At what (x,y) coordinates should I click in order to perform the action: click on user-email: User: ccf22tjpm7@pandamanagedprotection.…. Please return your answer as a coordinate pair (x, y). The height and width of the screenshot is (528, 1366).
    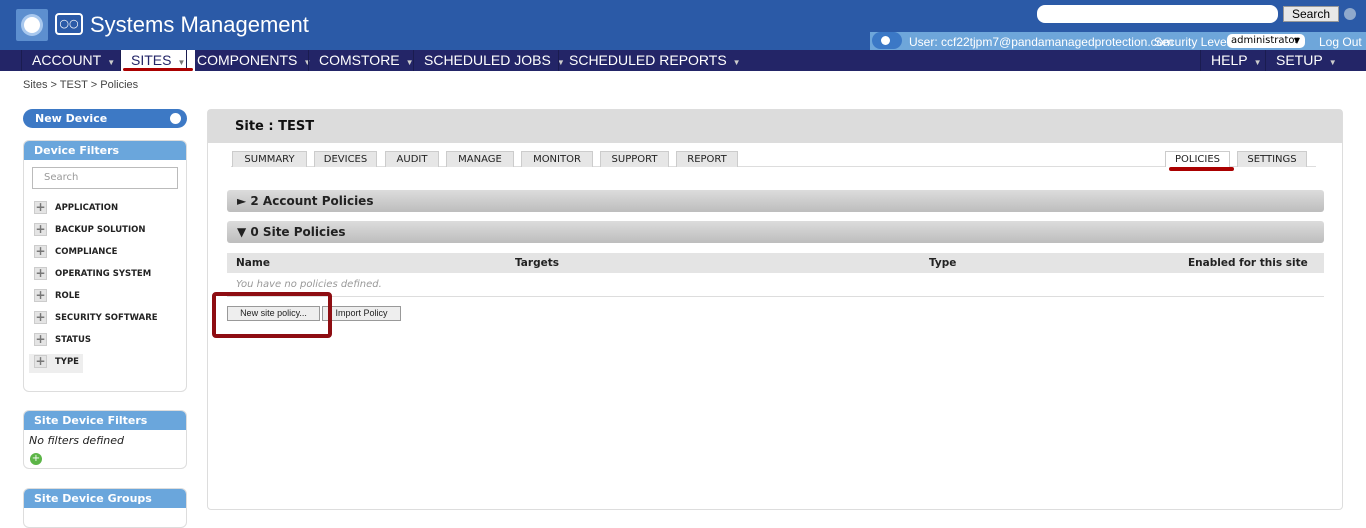
    Looking at the image, I should click on (1041, 42).